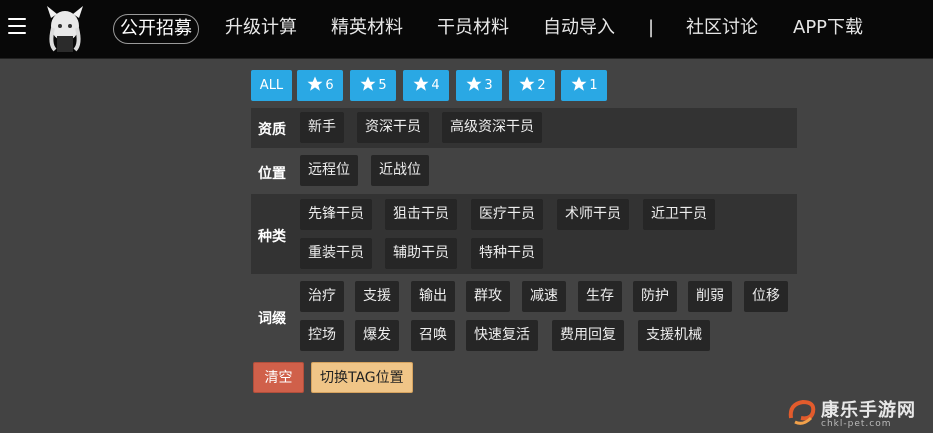  What do you see at coordinates (272, 237) in the screenshot?
I see `class-label: 种类` at bounding box center [272, 237].